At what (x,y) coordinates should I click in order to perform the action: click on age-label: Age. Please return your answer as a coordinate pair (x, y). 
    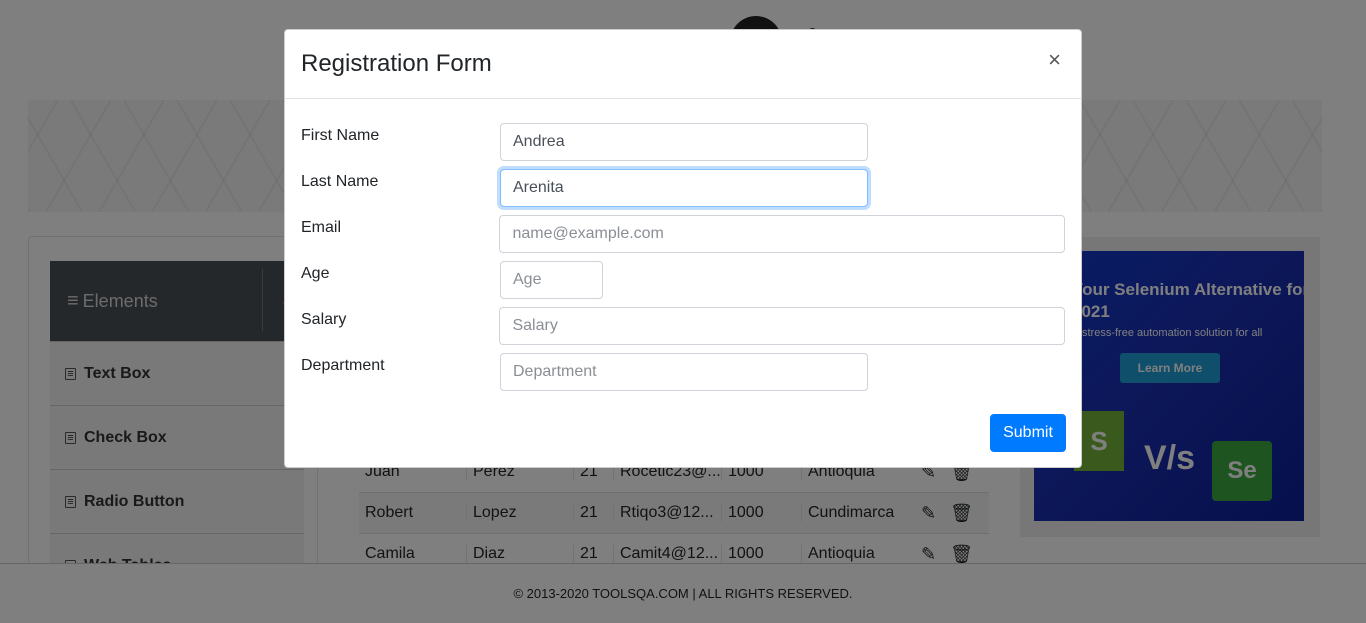
    Looking at the image, I should click on (315, 273).